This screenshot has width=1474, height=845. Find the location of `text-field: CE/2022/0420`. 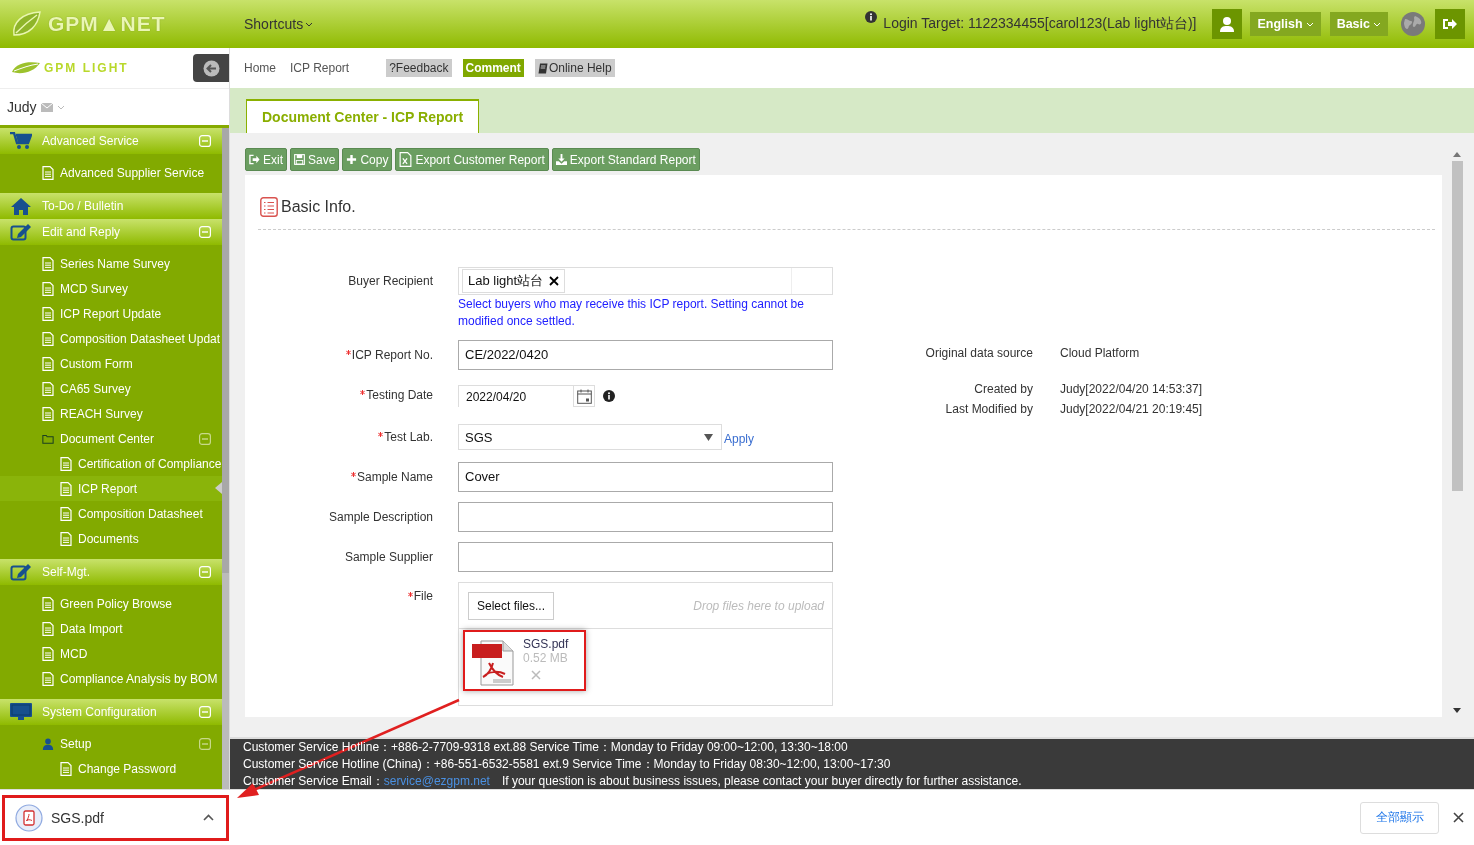

text-field: CE/2022/0420 is located at coordinates (645, 355).